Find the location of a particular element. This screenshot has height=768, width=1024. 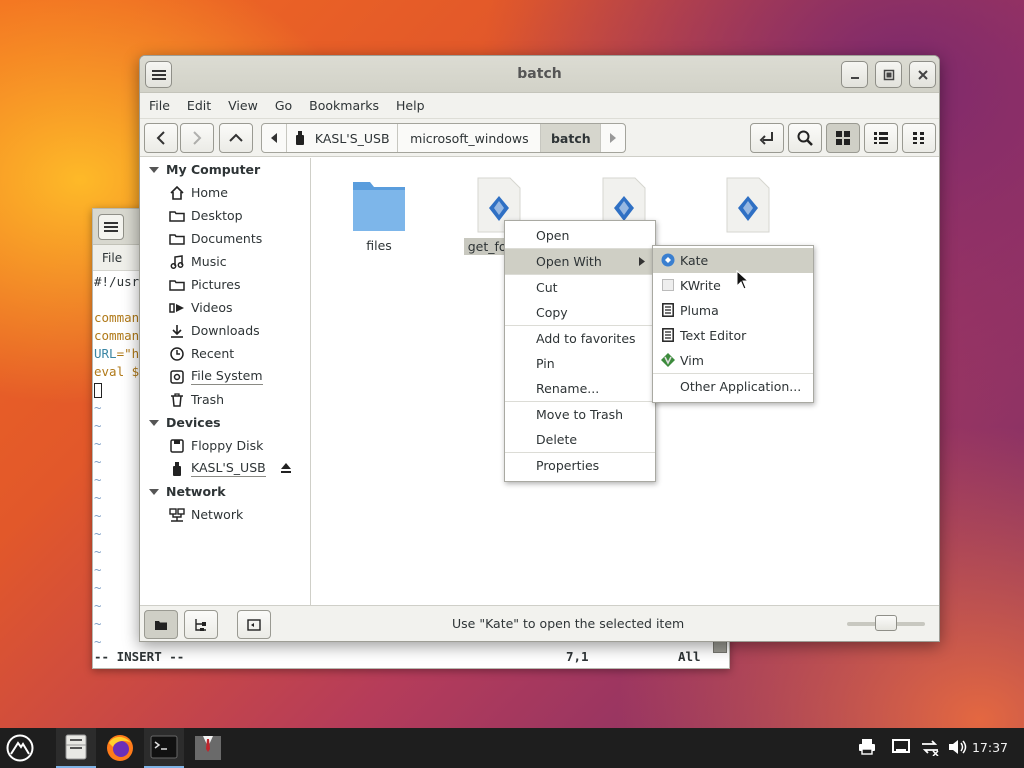

sidebar-item-usb: KASL'S_USB is located at coordinates (225, 468).